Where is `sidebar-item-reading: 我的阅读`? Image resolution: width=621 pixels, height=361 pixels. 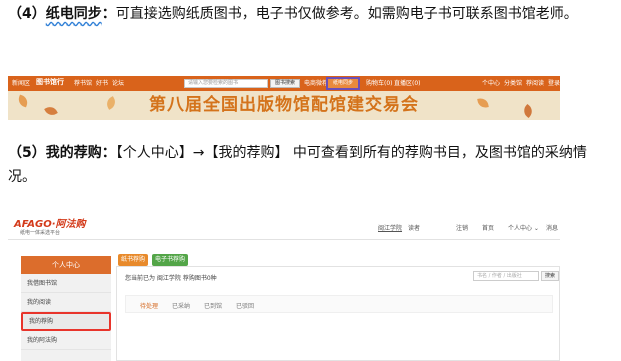
sidebar-item-reading: 我的阅读 is located at coordinates (66, 302).